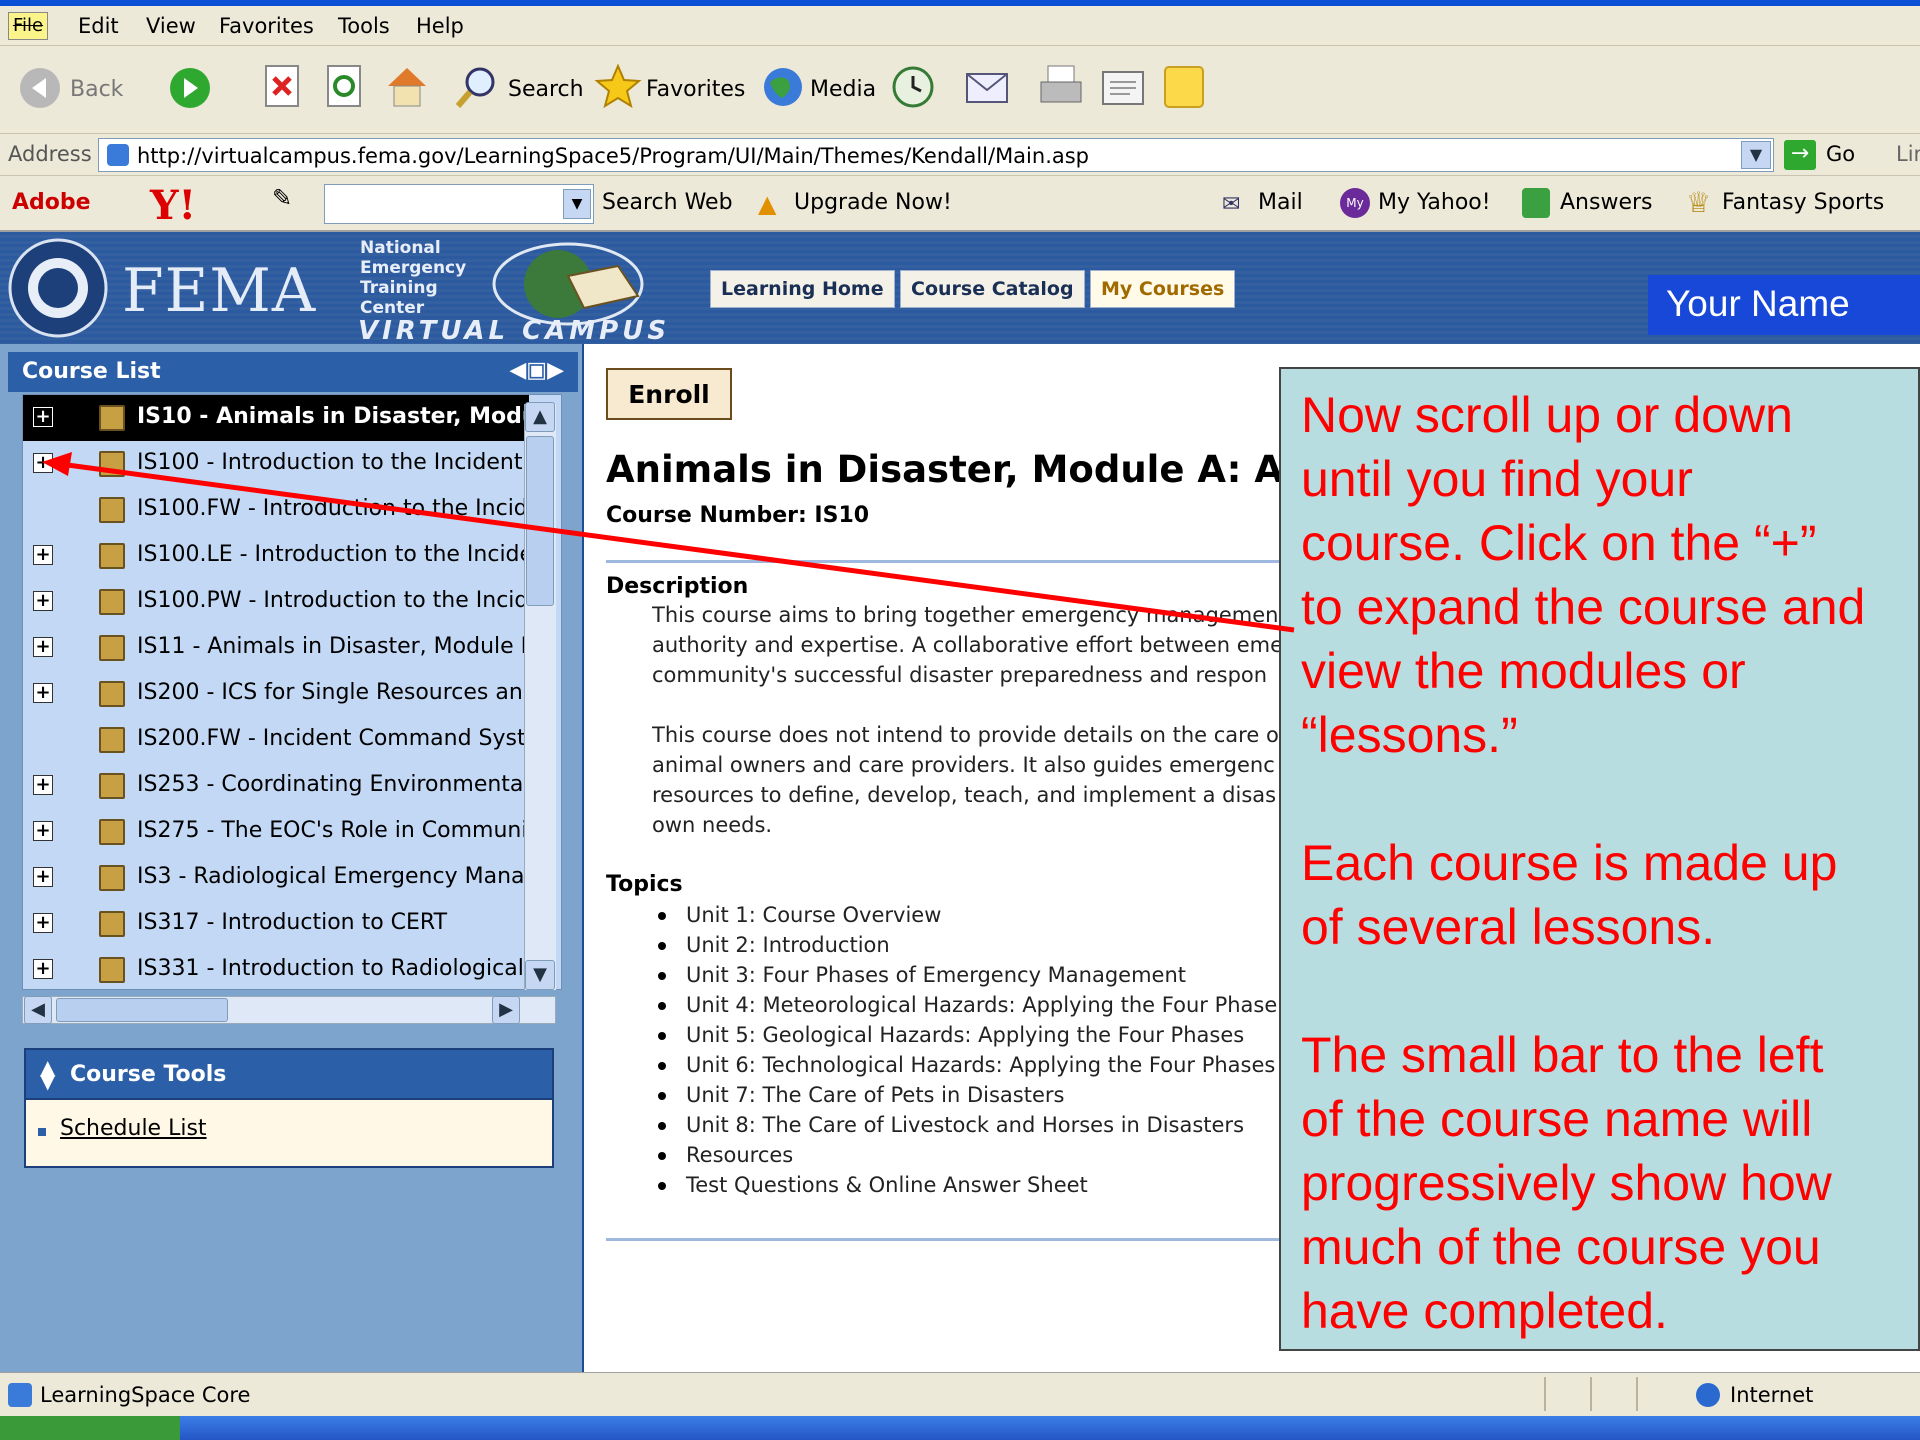  Describe the element at coordinates (1784, 305) in the screenshot. I see `your-name-badge: Your Name` at that location.